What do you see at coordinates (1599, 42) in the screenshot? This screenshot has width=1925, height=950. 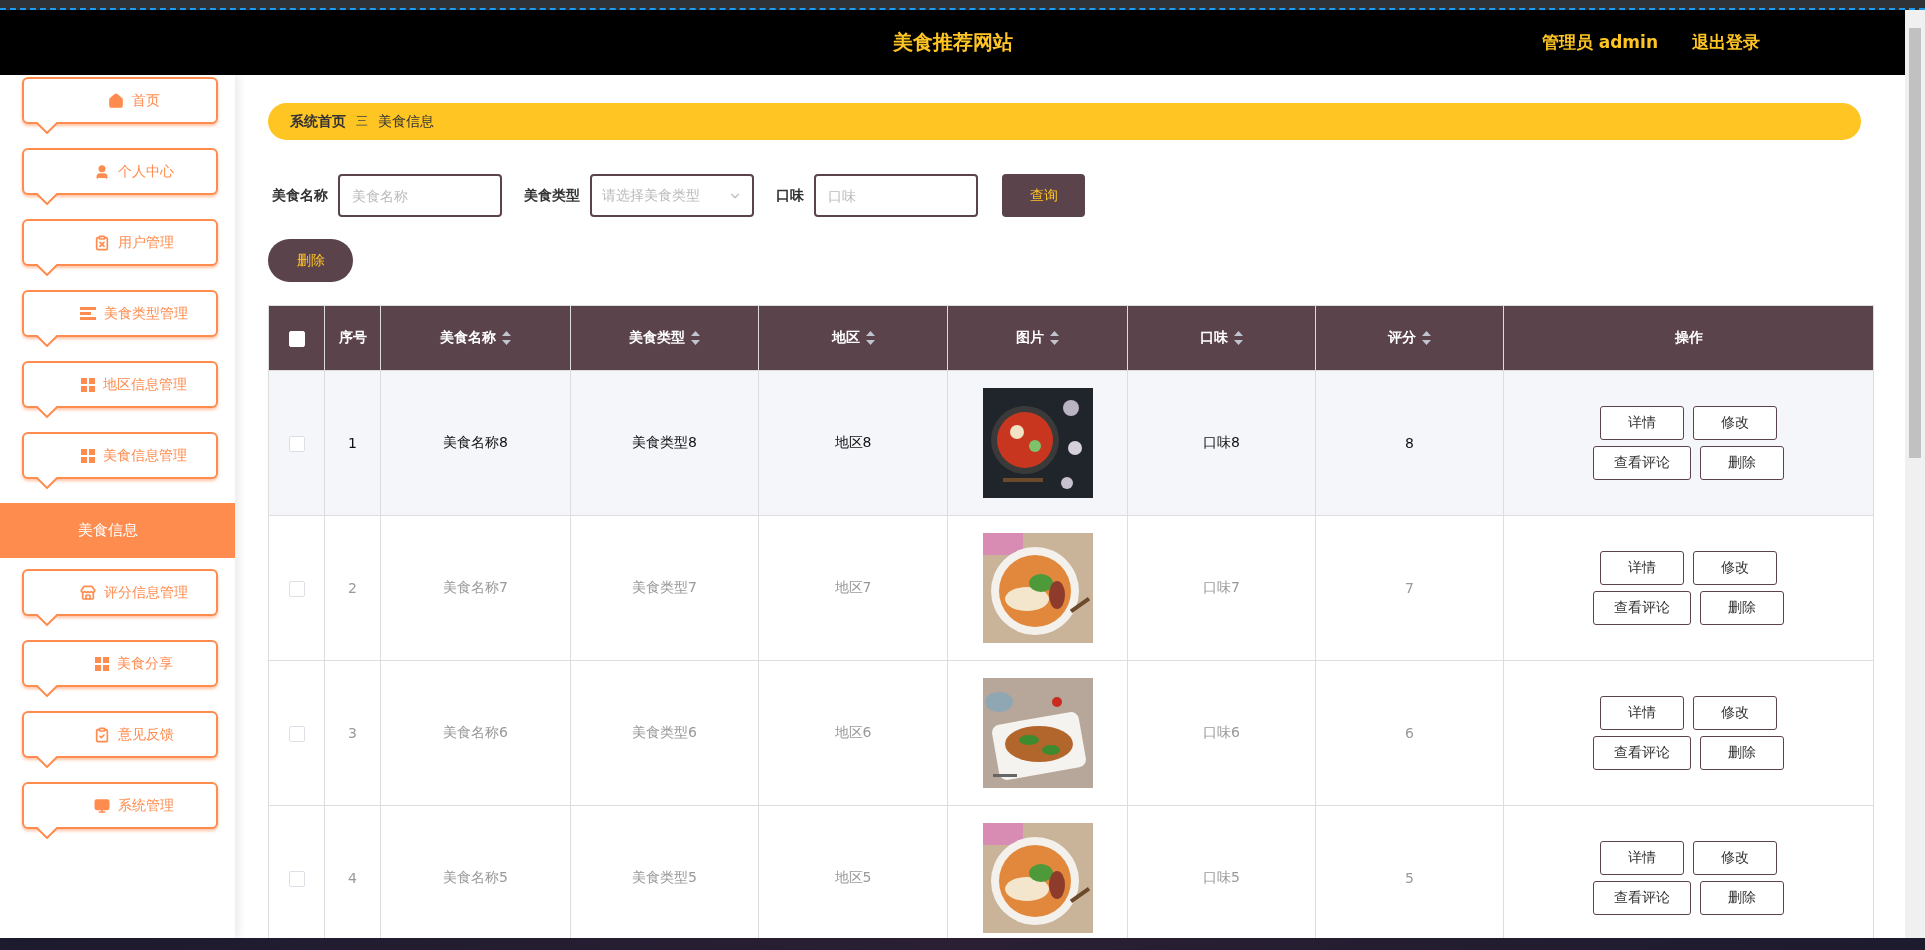 I see `admin-user: 管理员 admin` at bounding box center [1599, 42].